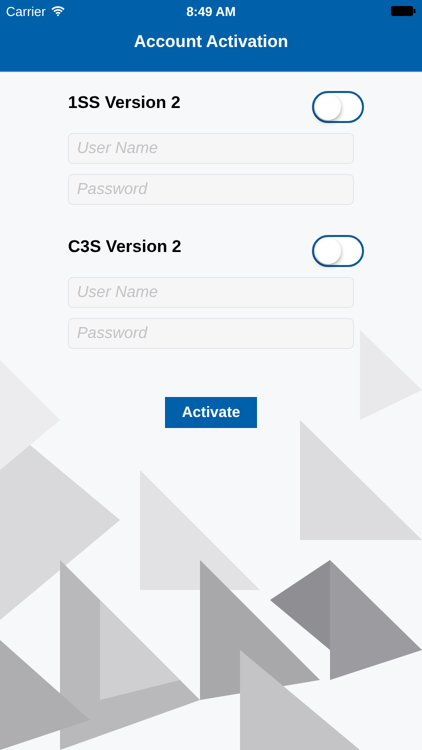 Image resolution: width=422 pixels, height=750 pixels. I want to click on section-title: 1SS Version 2, so click(124, 103).